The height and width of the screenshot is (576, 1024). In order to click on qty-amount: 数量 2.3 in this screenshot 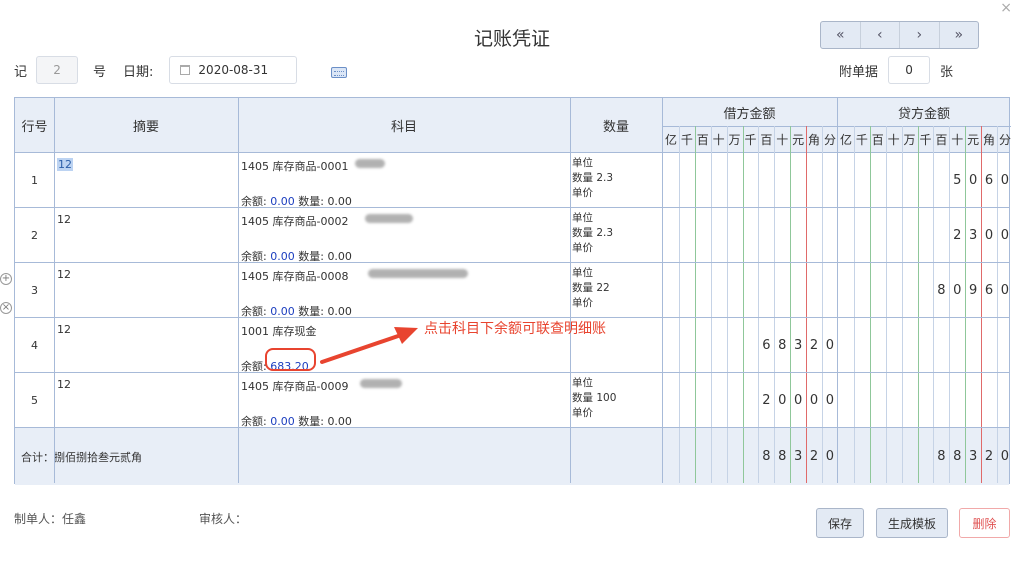, I will do `click(593, 178)`.